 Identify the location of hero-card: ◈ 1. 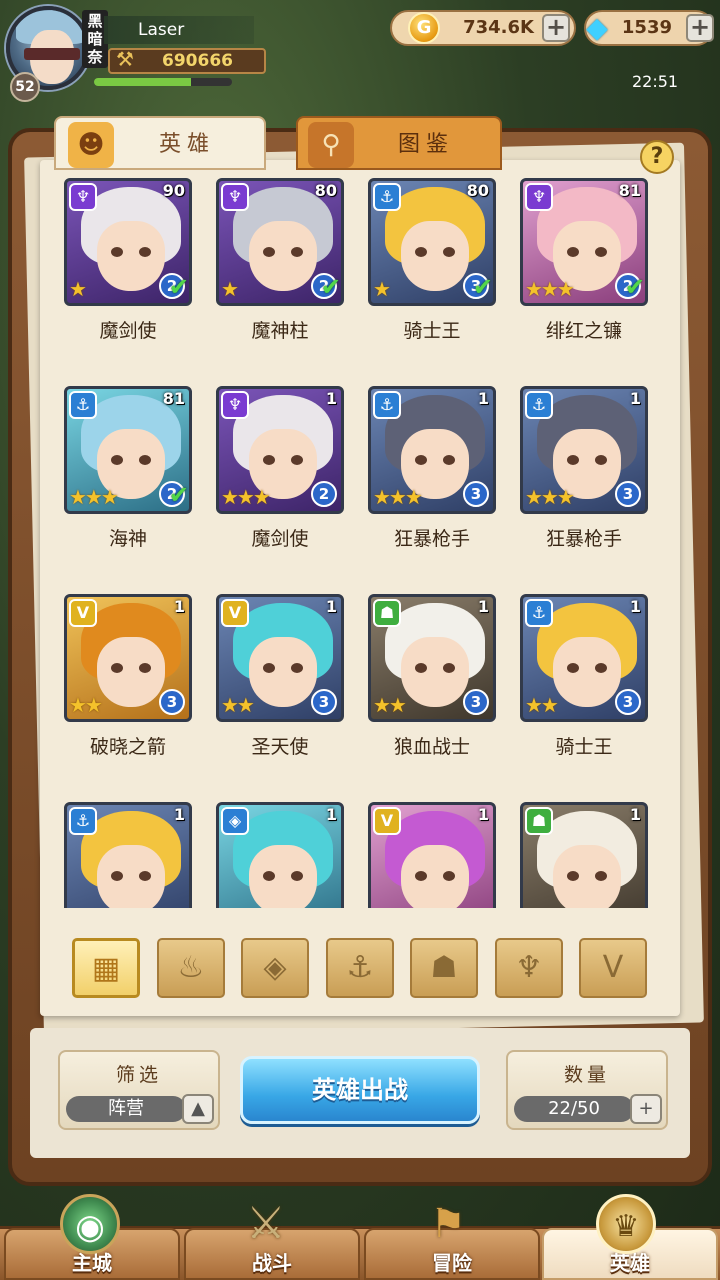
(280, 855).